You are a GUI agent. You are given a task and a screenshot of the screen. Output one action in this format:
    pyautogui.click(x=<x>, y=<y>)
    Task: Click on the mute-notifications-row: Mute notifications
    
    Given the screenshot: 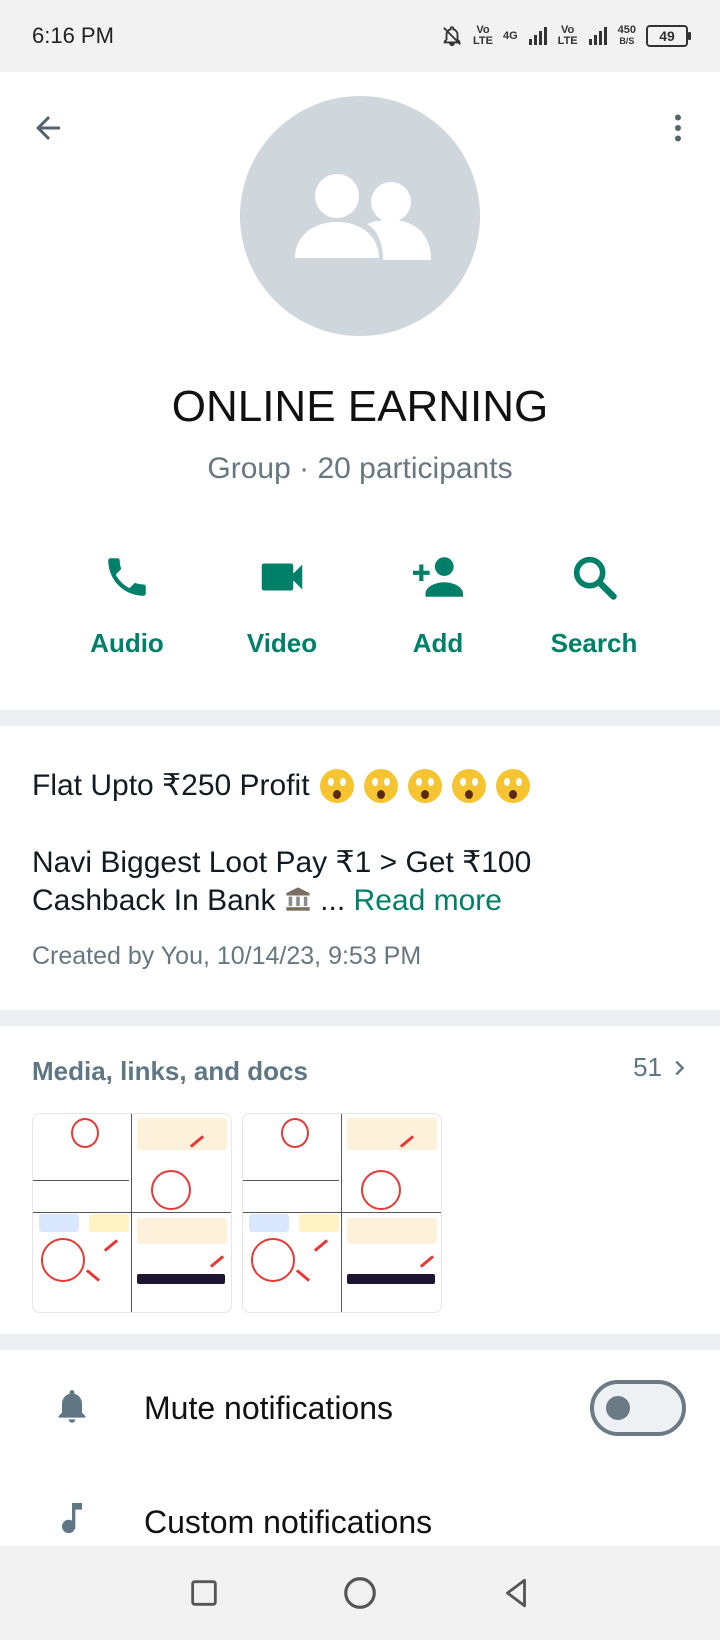 What is the action you would take?
    pyautogui.click(x=360, y=1400)
    